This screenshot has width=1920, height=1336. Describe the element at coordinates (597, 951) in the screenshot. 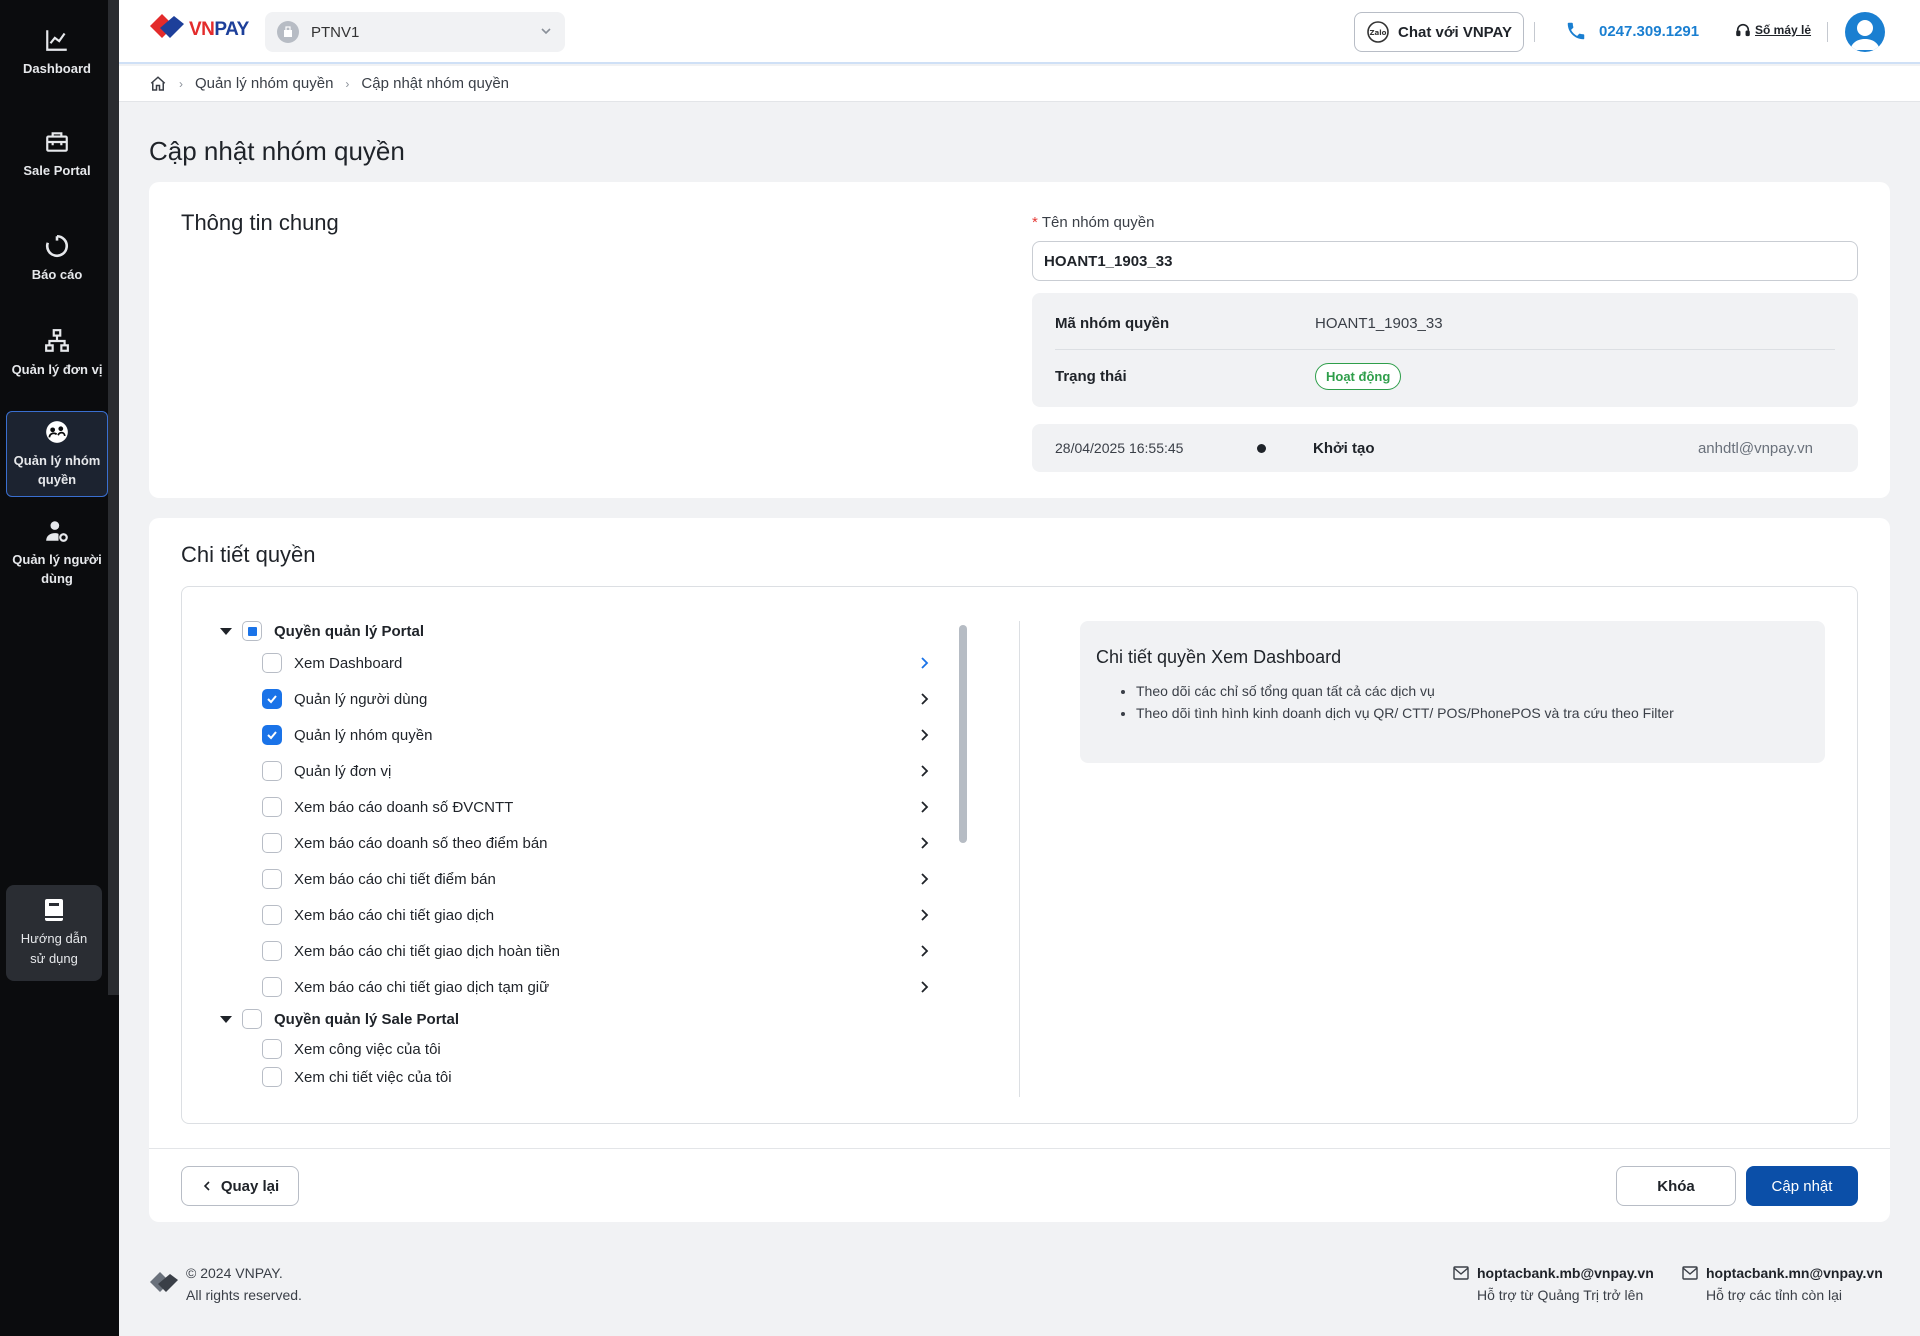

I see `permission-item: Xem báo cáo chi tiết giao dịch hoàn tiền` at that location.